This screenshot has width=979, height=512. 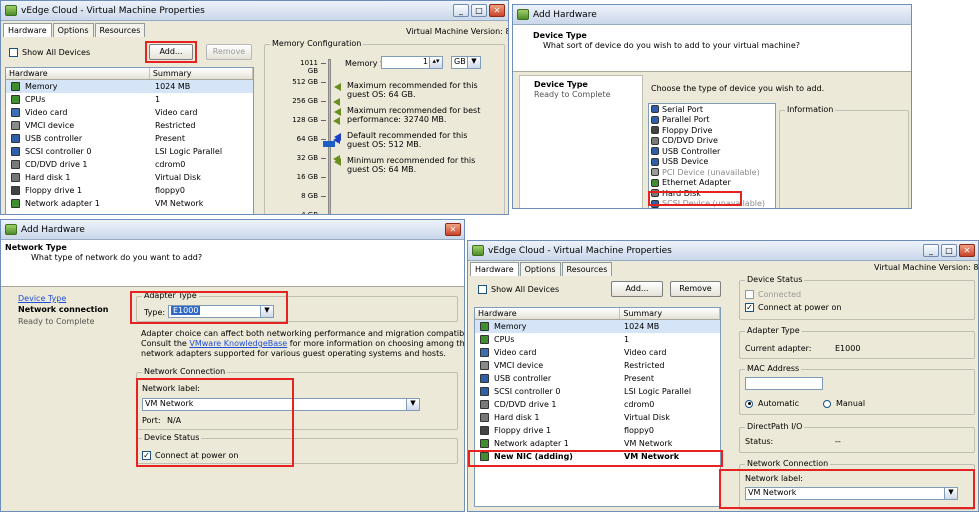 What do you see at coordinates (309, 213) in the screenshot?
I see `memory-tick-label: 4 GB` at bounding box center [309, 213].